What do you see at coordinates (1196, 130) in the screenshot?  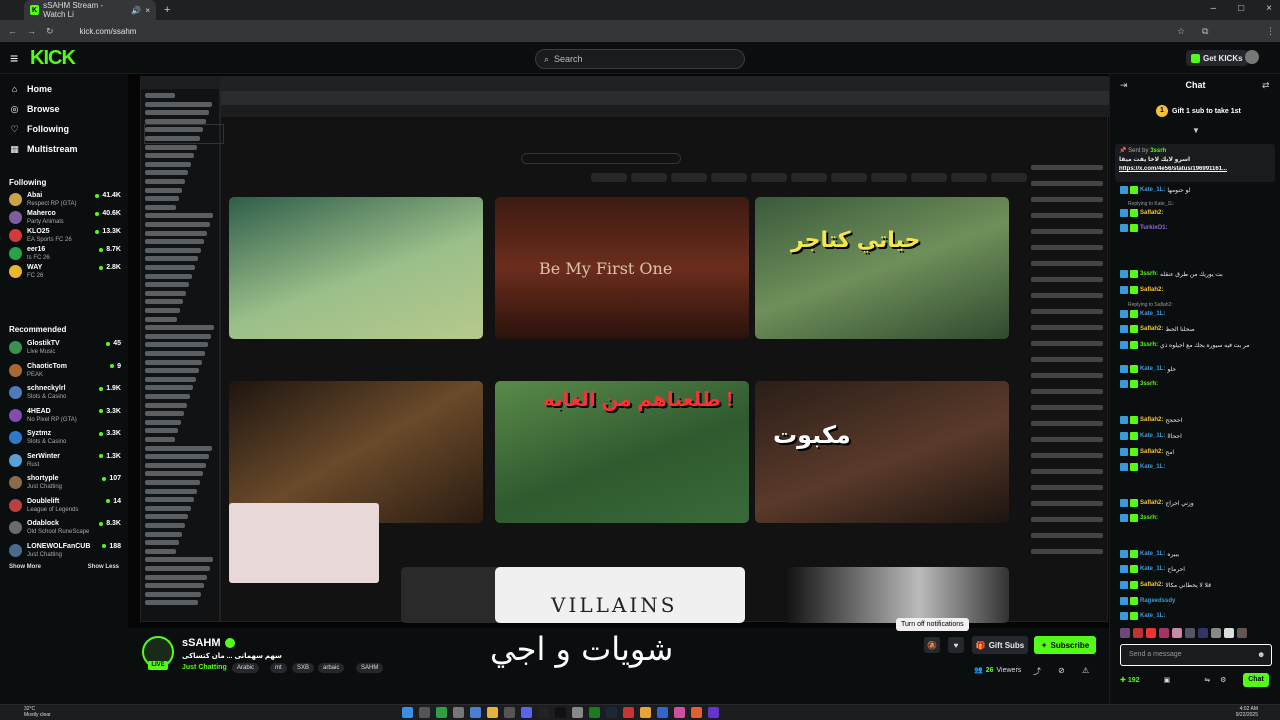 I see `chevron-down-icon: ▼` at bounding box center [1196, 130].